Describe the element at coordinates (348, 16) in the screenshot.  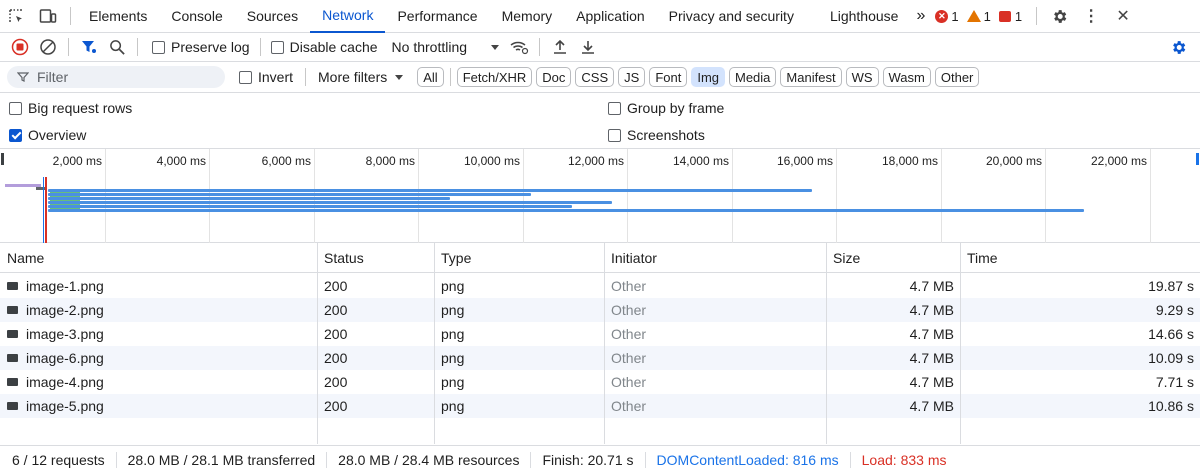
I see `tab-network: Network` at that location.